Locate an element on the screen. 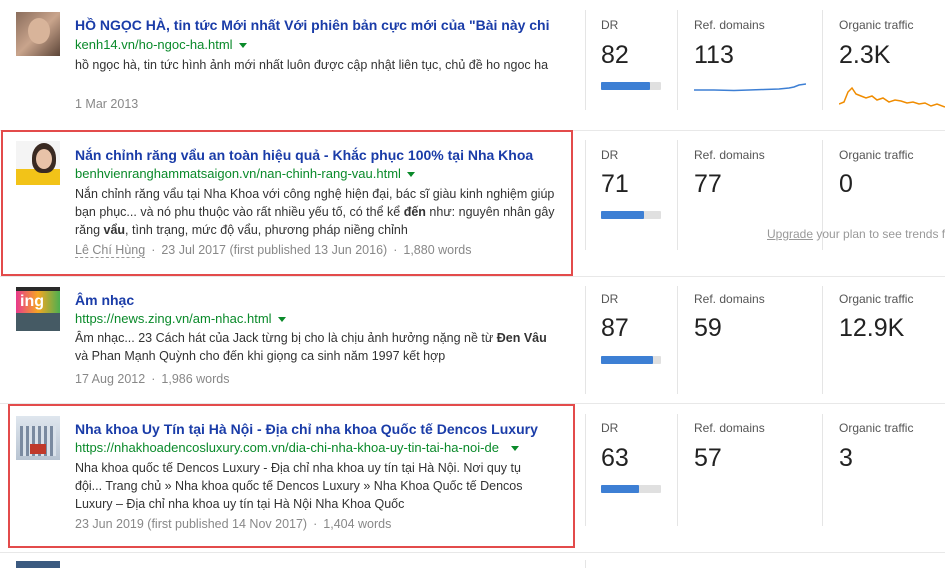 This screenshot has width=945, height=568. organic-traffic-value: 3 is located at coordinates (846, 458).